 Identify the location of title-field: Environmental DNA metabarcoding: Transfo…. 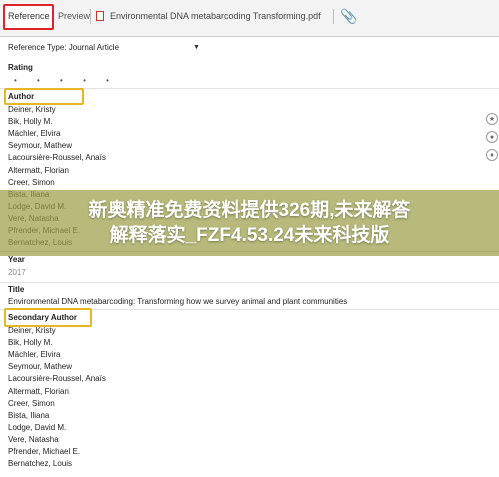
(177, 302).